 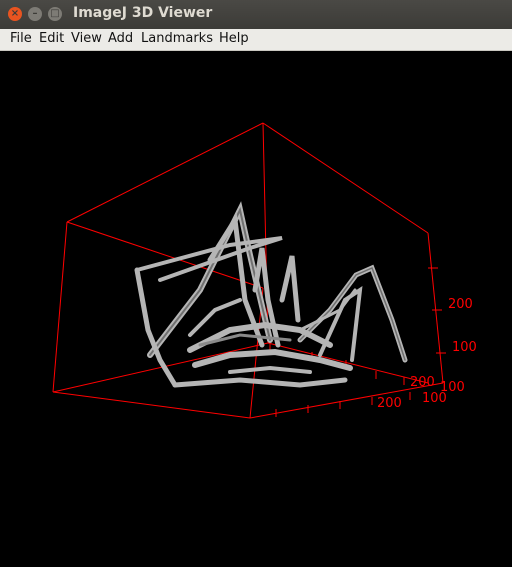 I want to click on window-title: ImageJ 3D Viewer, so click(x=143, y=13).